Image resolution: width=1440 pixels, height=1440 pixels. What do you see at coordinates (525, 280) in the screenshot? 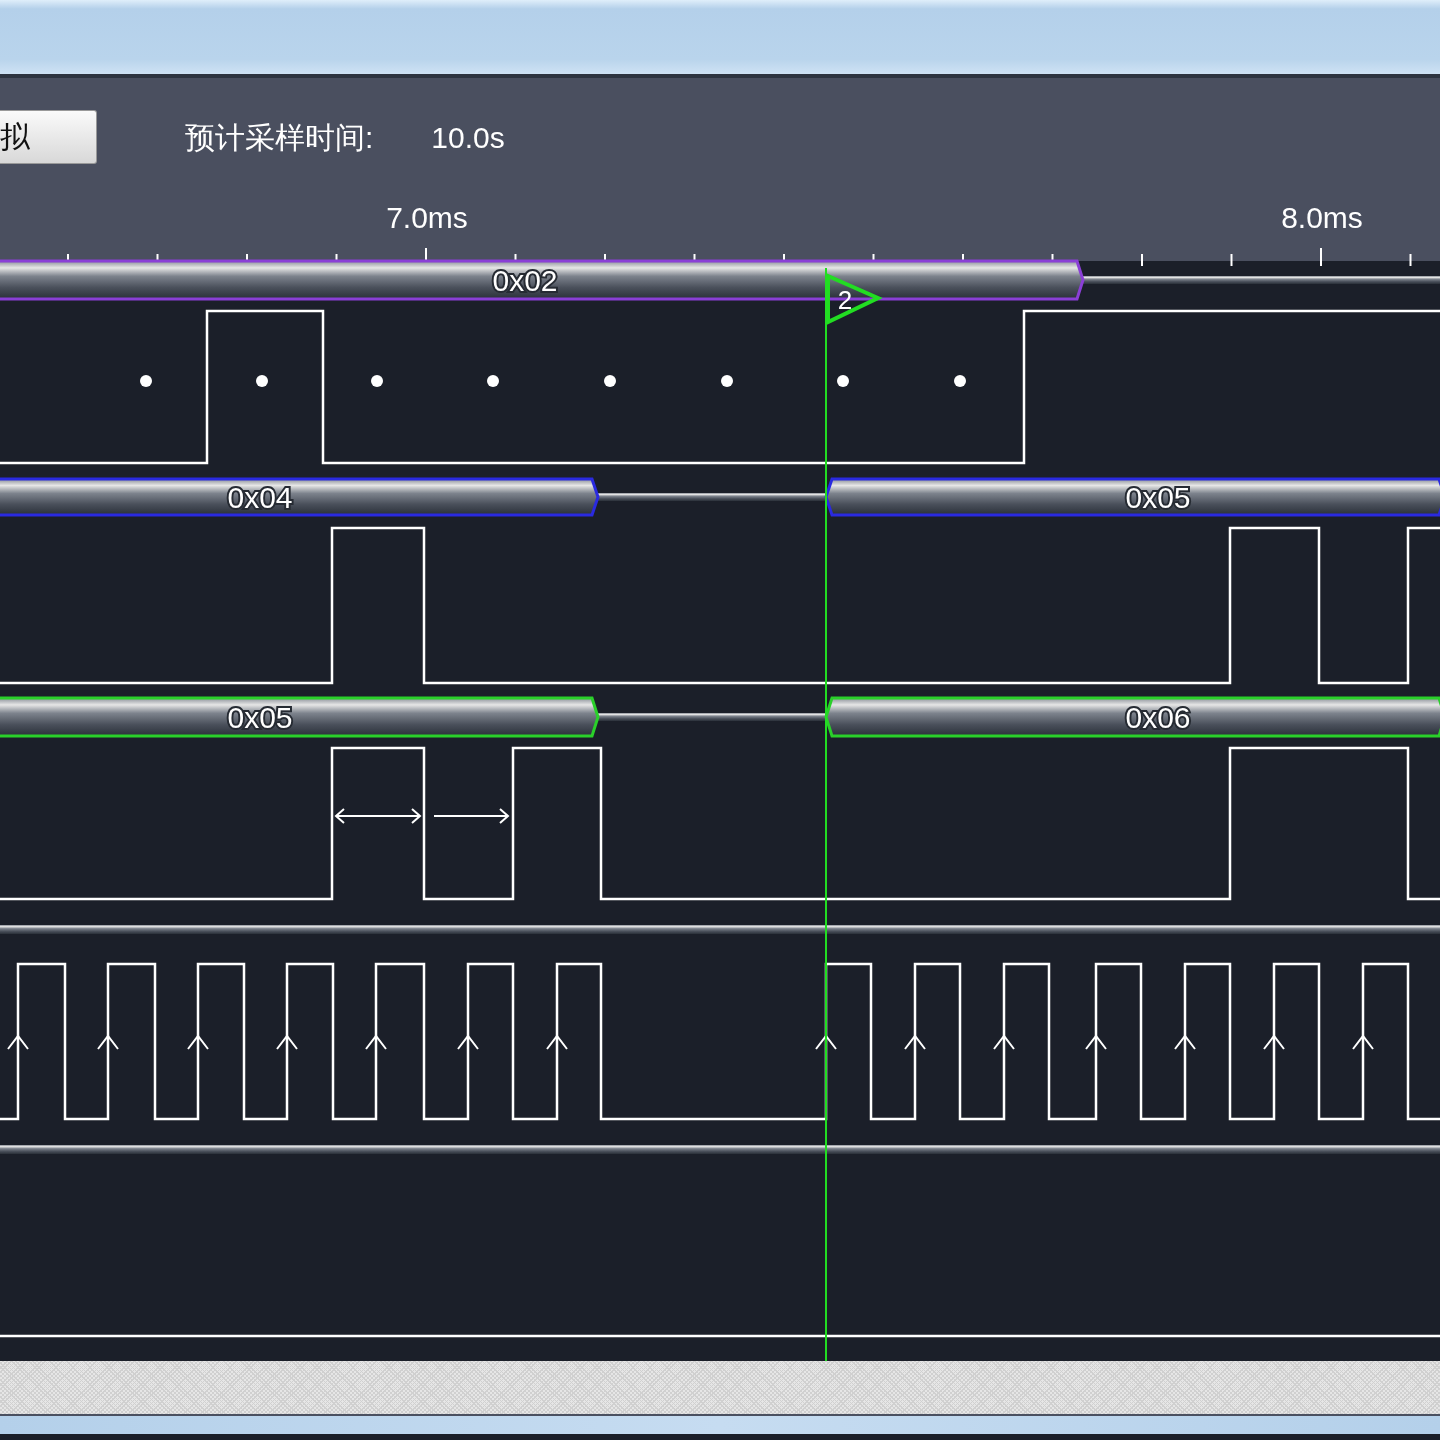
I see `bus-value: 0x02` at bounding box center [525, 280].